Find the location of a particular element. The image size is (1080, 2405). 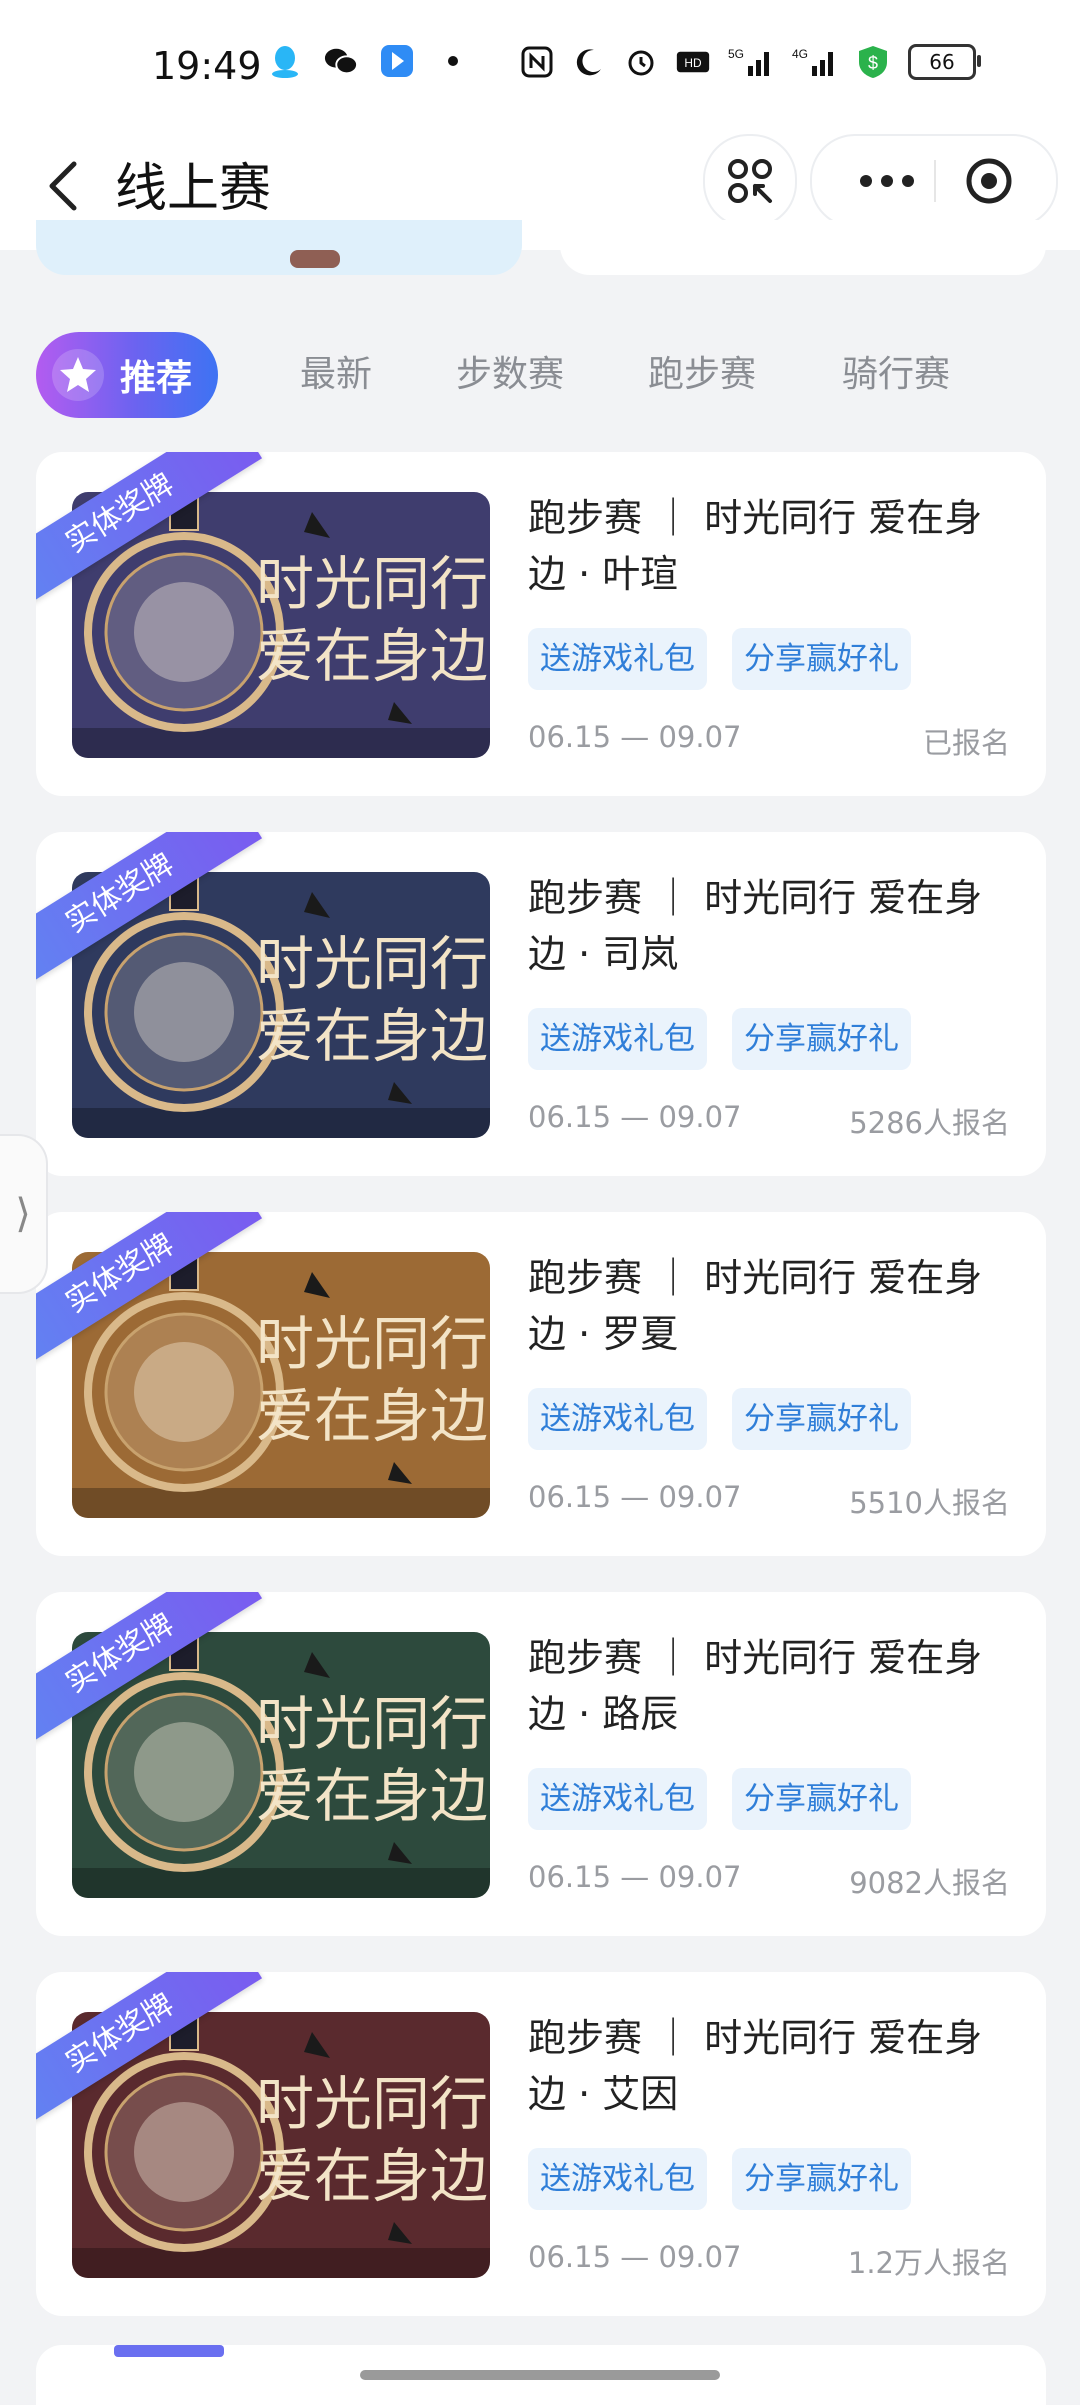

status-right-icons: HD 5G 4G $ 66 is located at coordinates (750, 62).